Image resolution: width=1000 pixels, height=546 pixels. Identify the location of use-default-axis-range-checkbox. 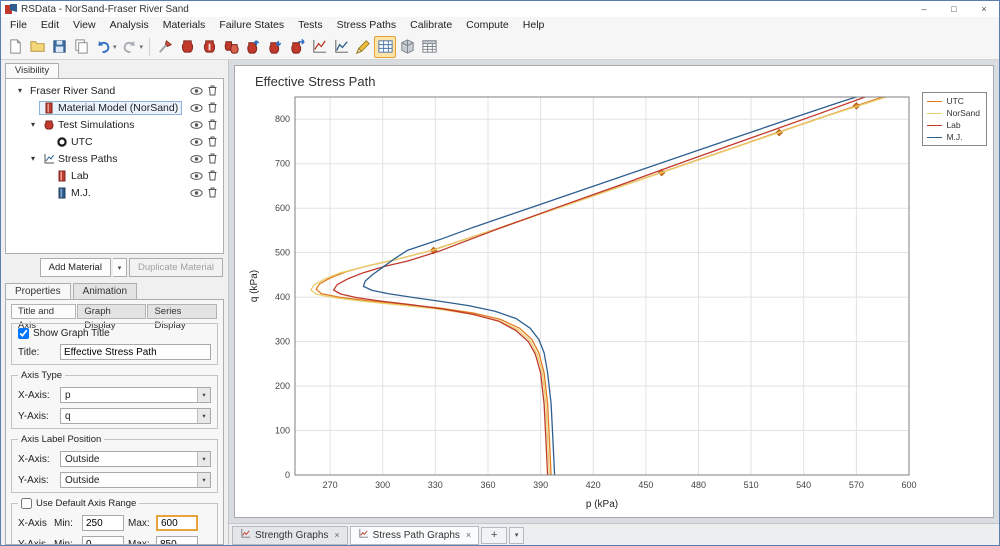
(26, 503).